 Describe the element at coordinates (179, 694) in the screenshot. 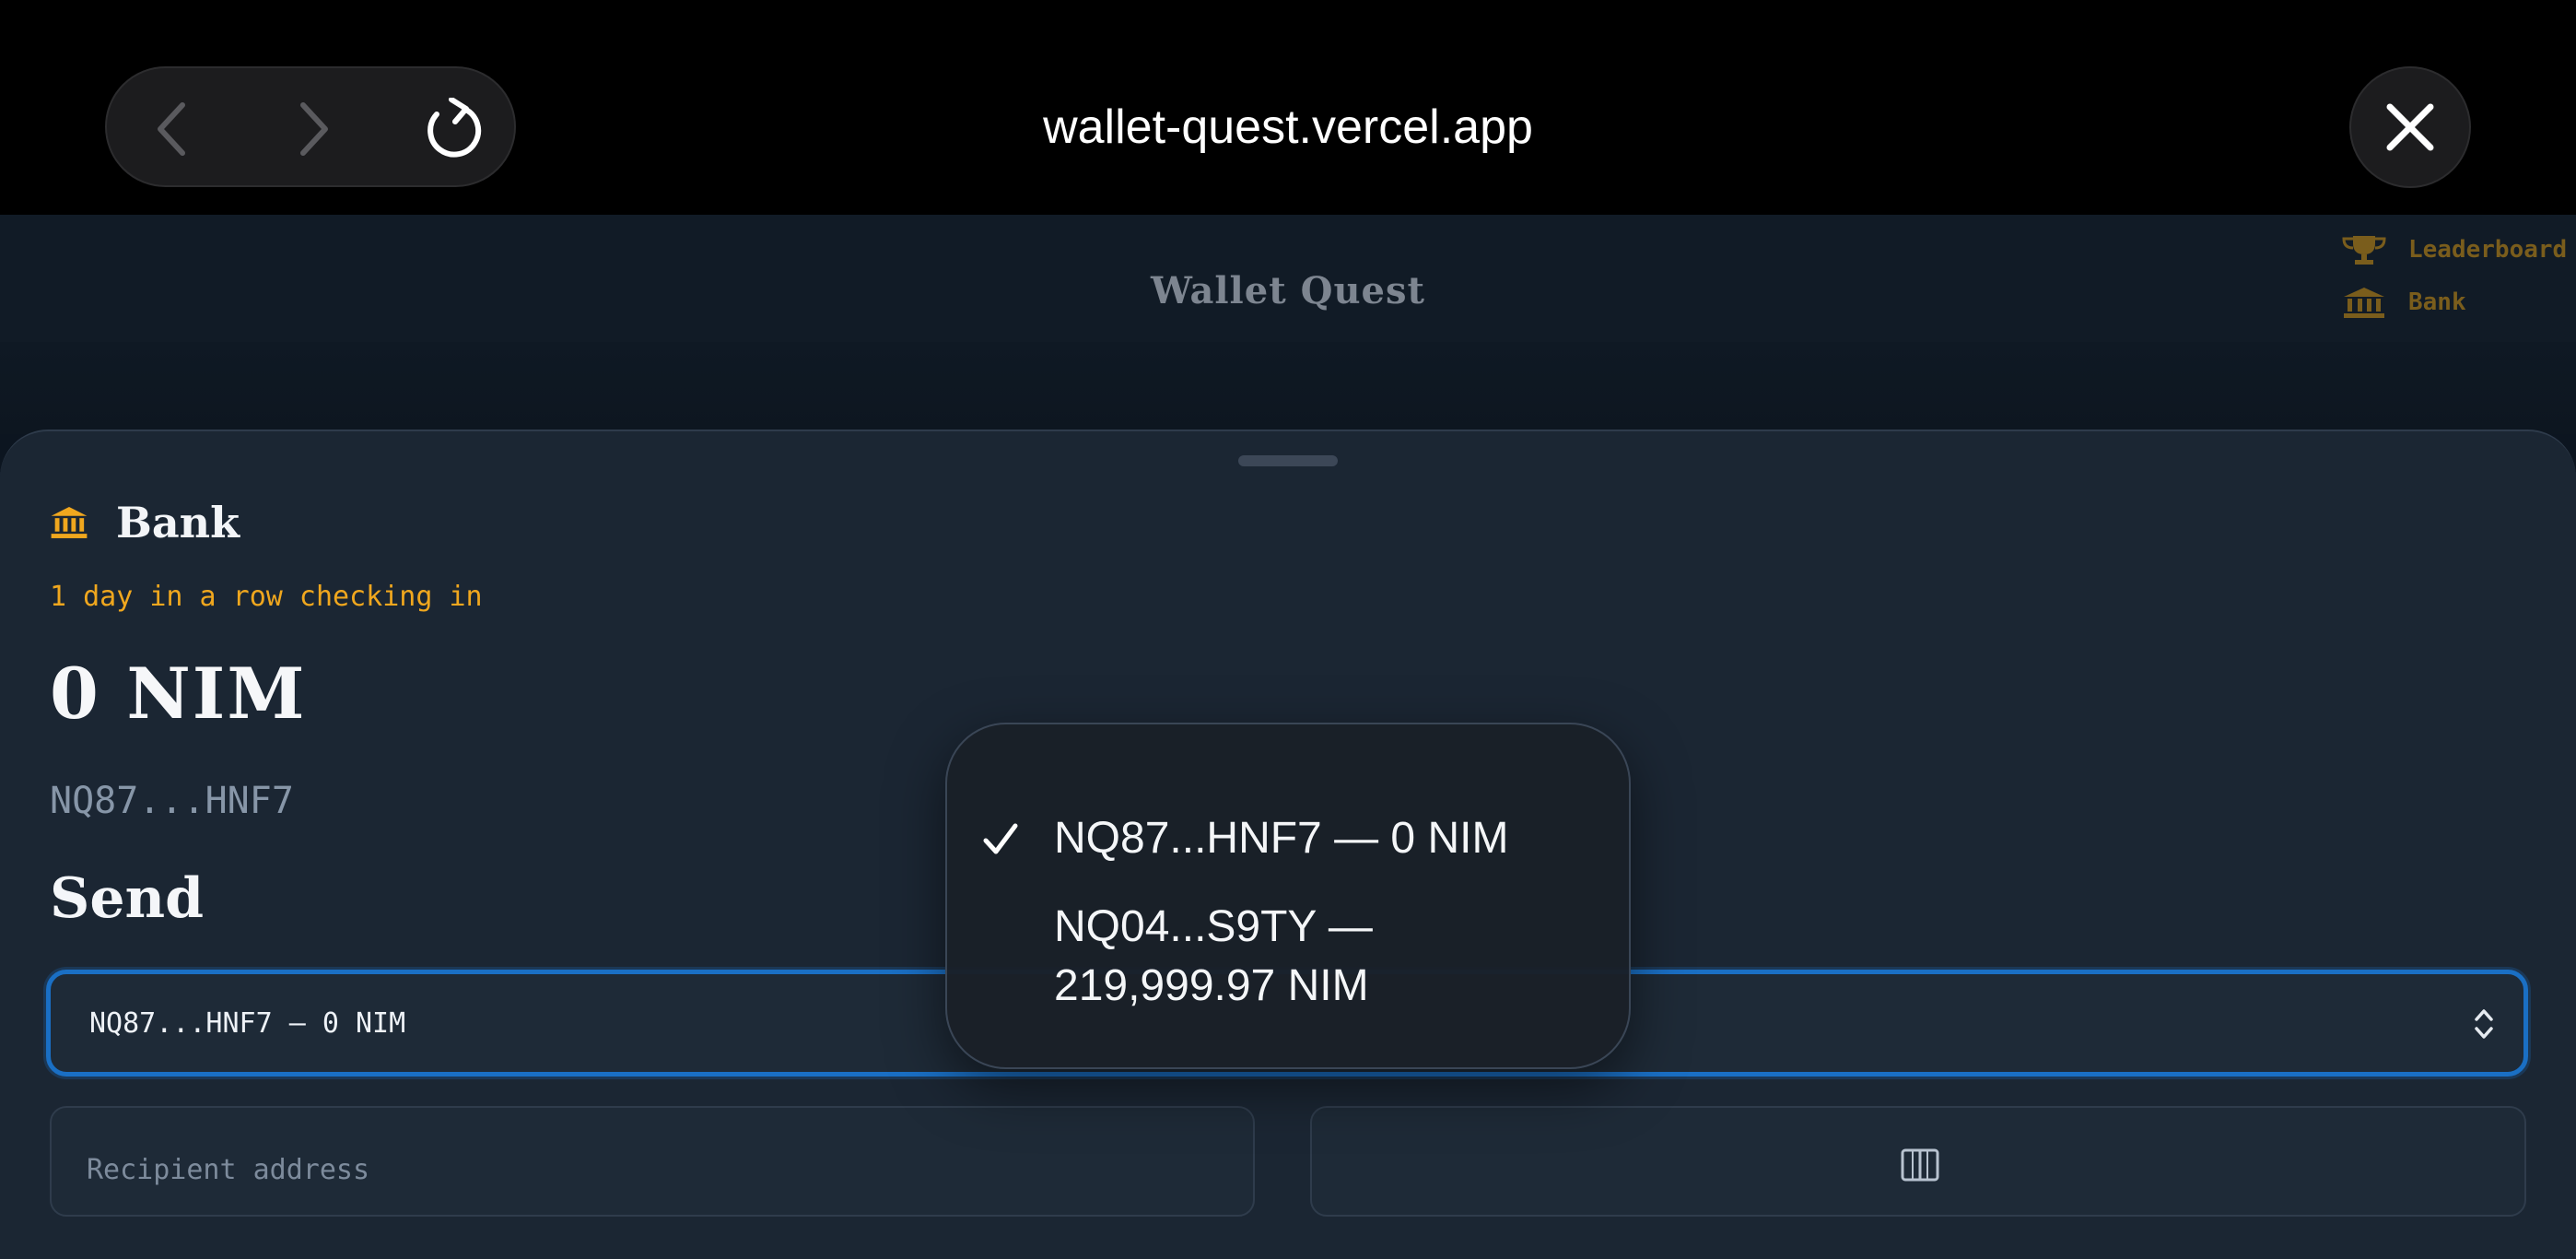

I see `balance-amount: 0 NIM` at that location.